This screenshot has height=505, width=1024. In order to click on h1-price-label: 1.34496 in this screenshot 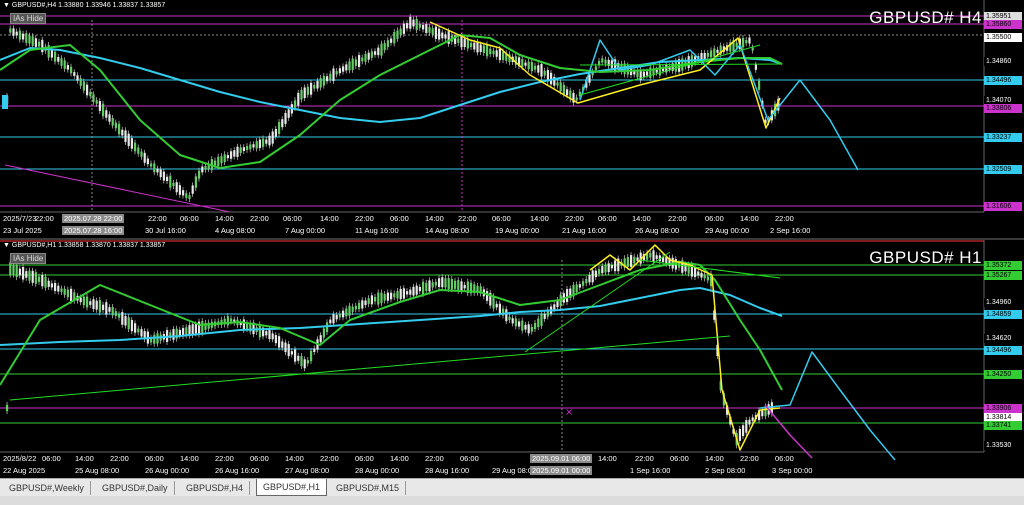, I will do `click(1003, 350)`.